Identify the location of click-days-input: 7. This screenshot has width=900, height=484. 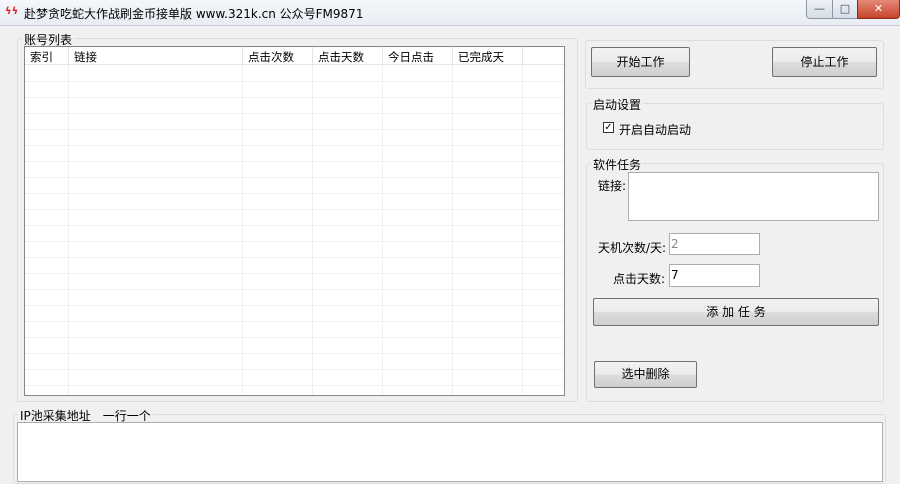
(714, 275).